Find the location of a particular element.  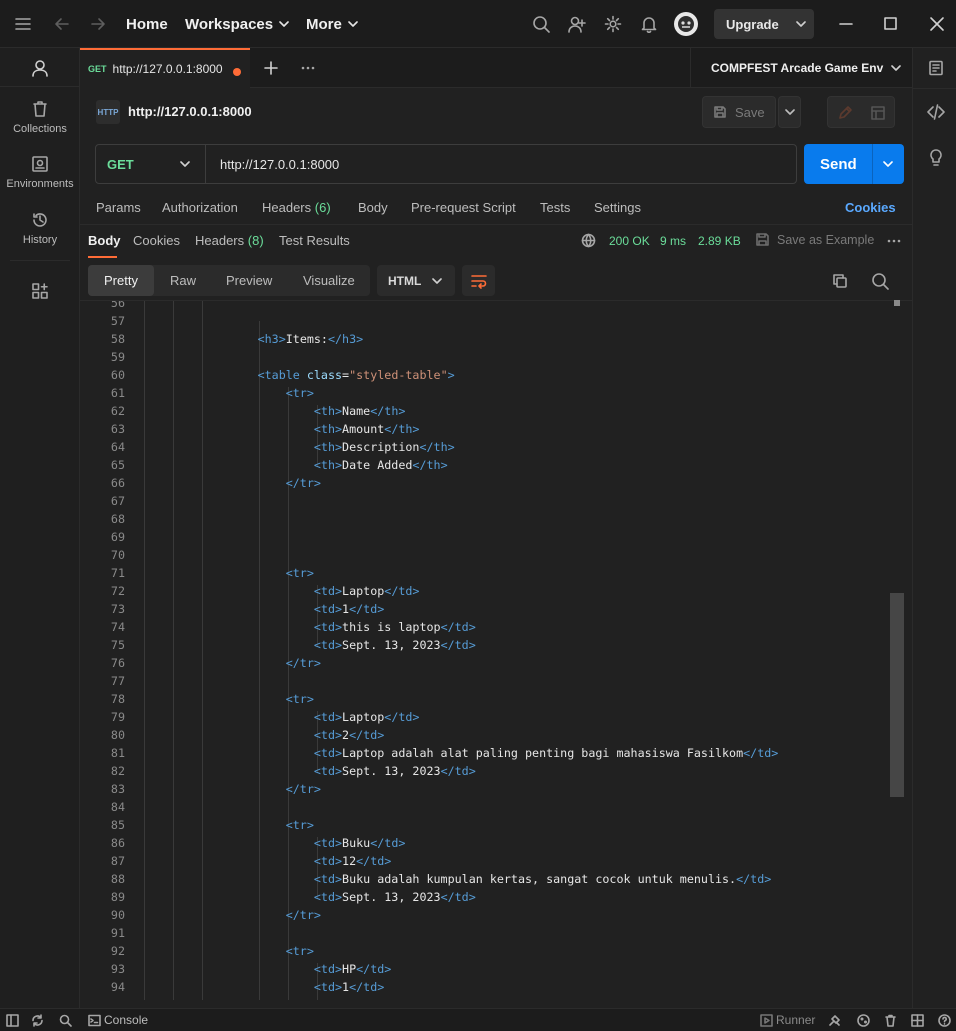

code-line: 70 is located at coordinates (496, 555).